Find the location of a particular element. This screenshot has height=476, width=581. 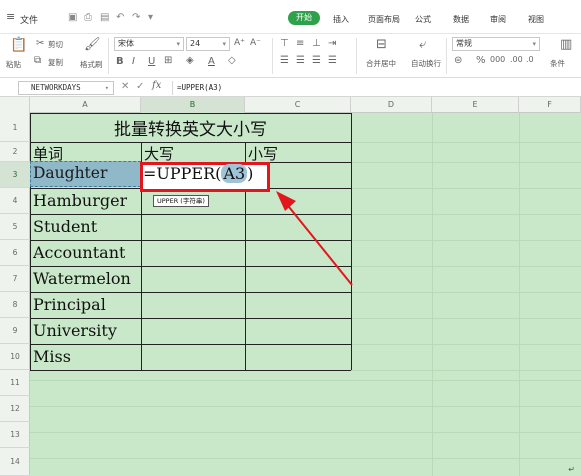

paragraph-mark-icon: ↵ is located at coordinates (571, 469).